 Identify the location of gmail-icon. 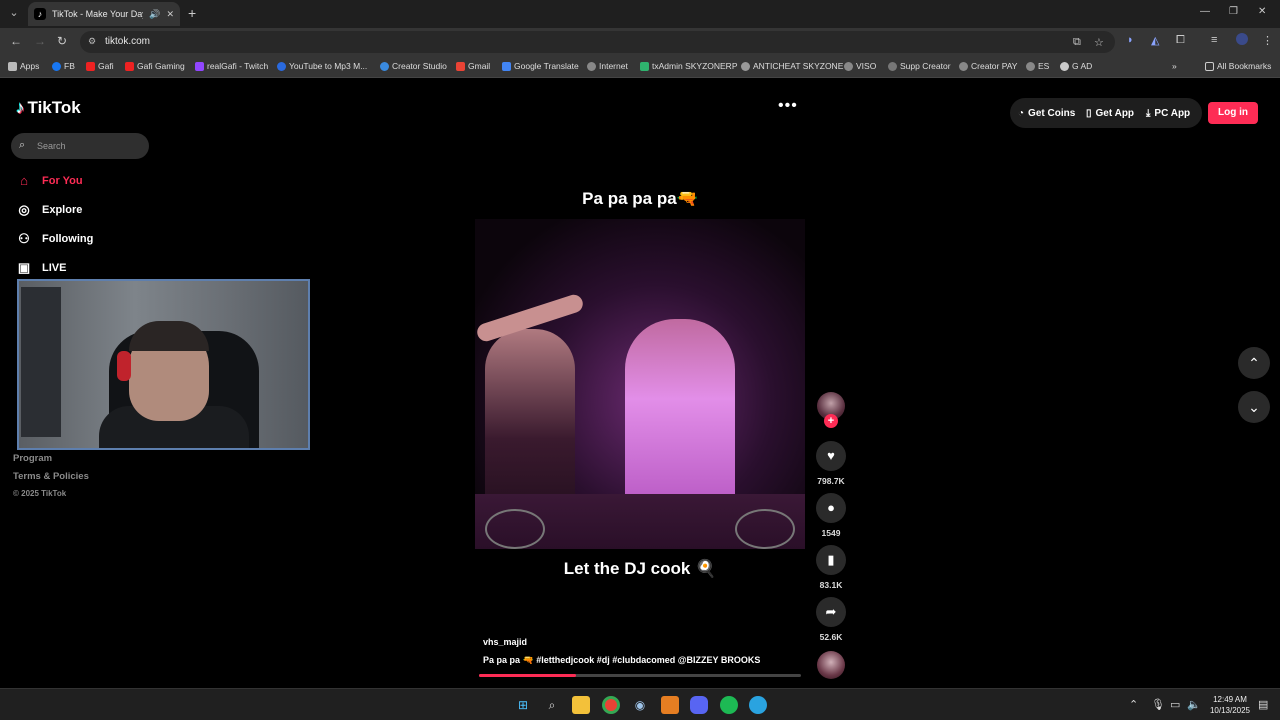
(460, 66).